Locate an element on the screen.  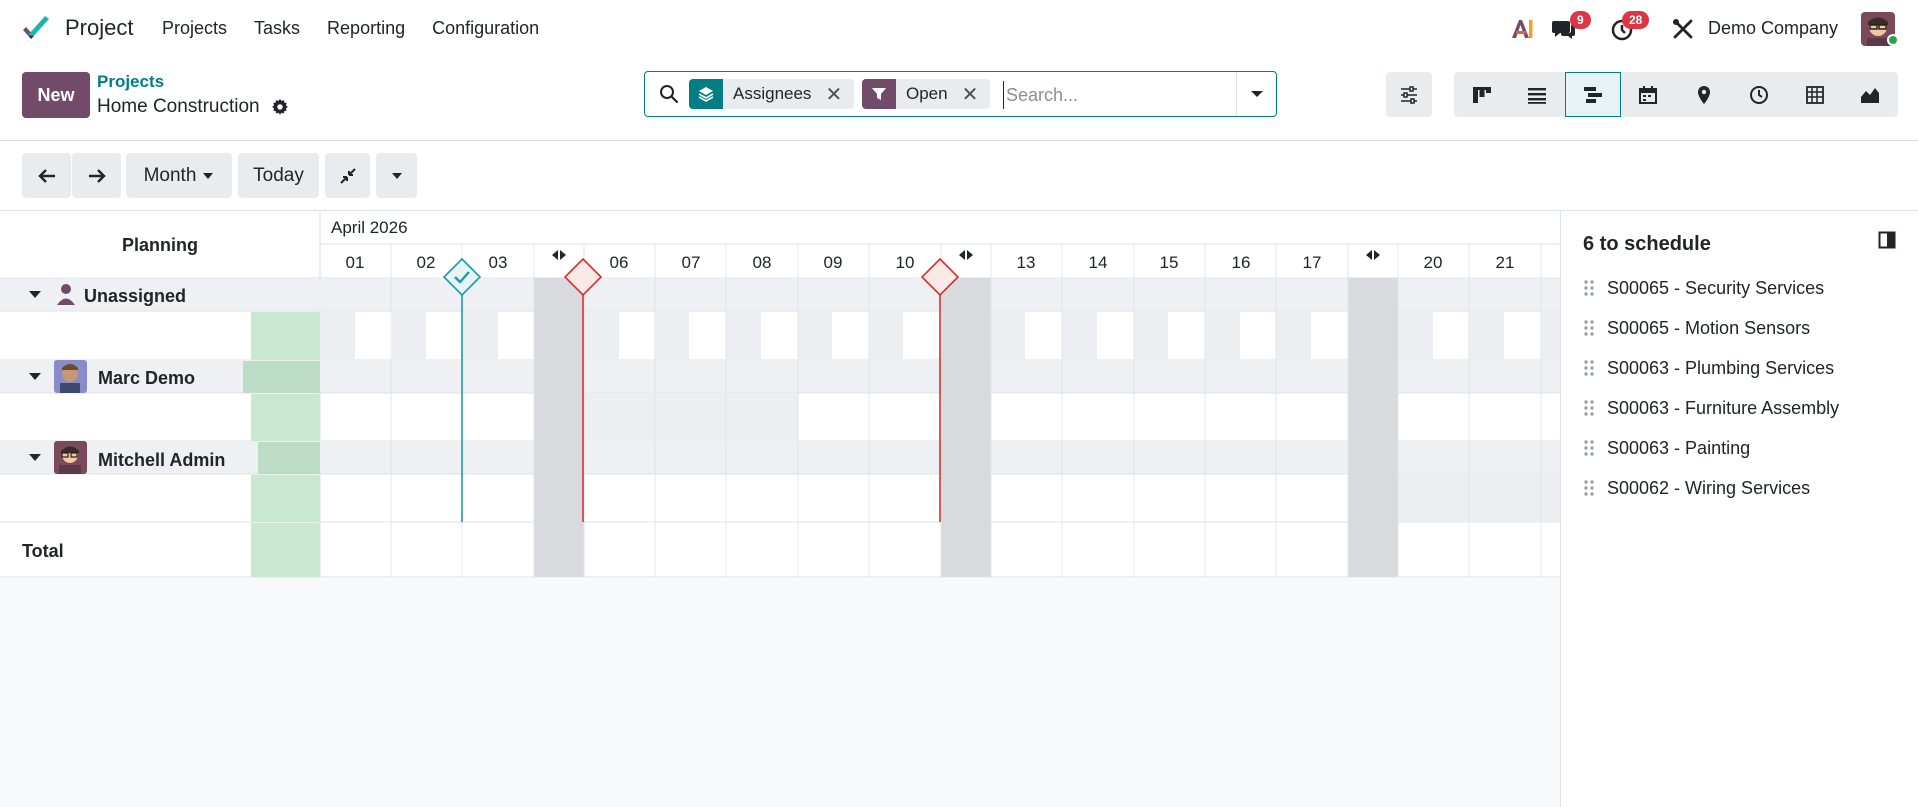
view-calendar is located at coordinates (1649, 94).